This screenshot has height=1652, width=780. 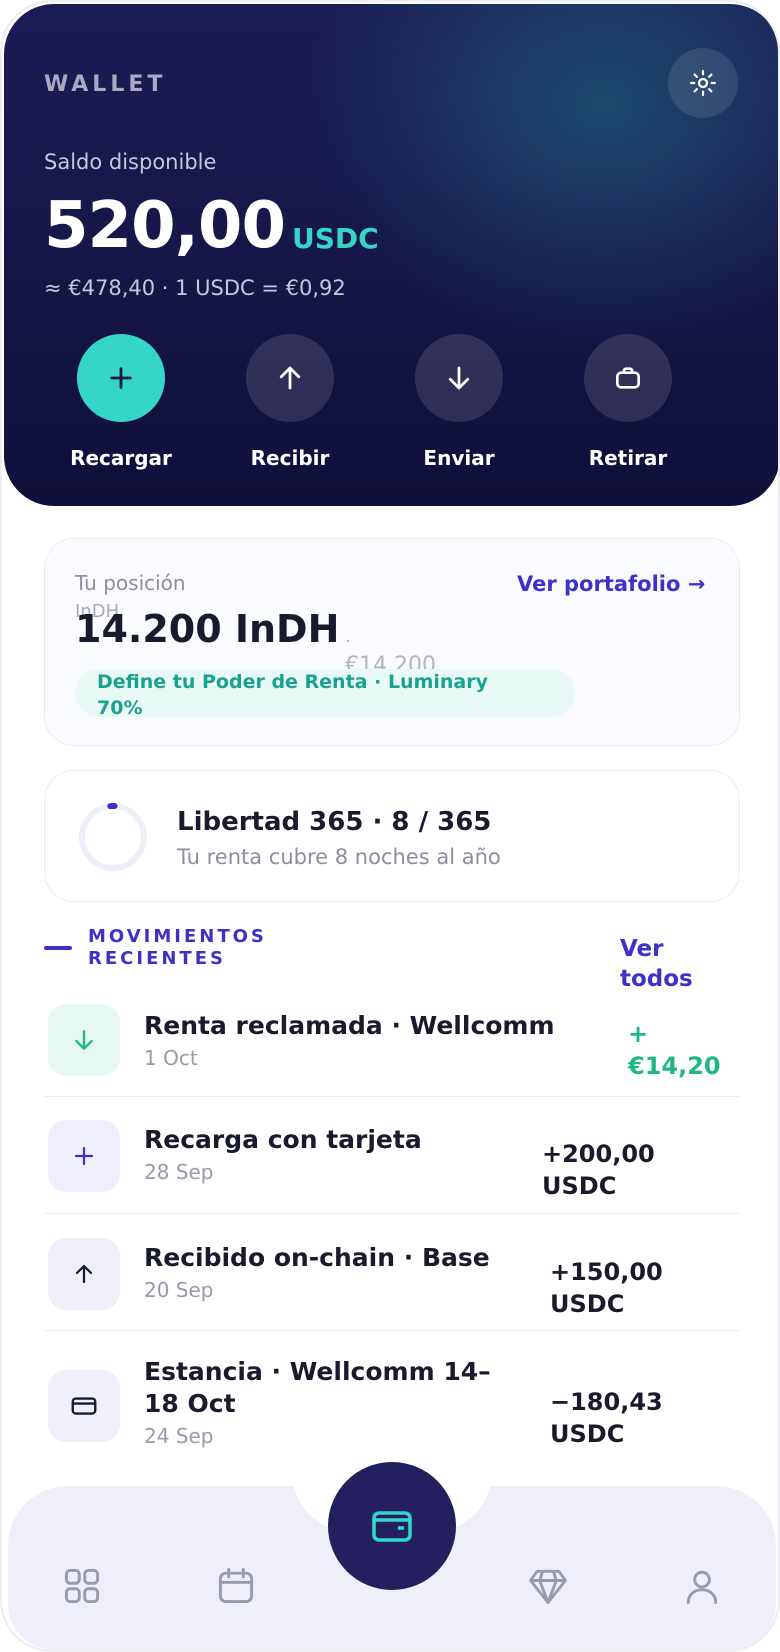 What do you see at coordinates (606, 1418) in the screenshot?
I see `tx-amount: −180,43 USDC` at bounding box center [606, 1418].